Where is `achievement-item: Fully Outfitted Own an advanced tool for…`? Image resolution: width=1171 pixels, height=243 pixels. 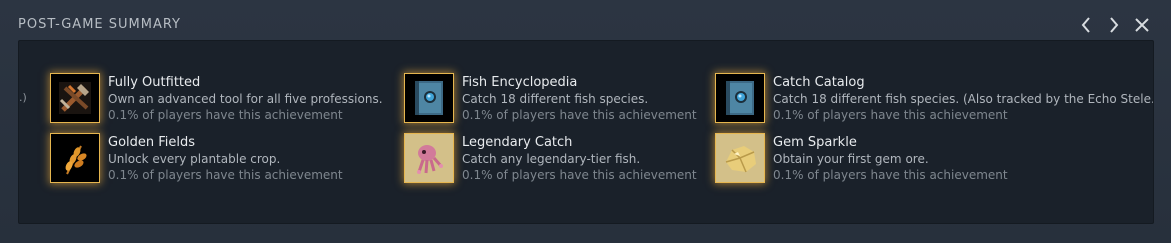 achievement-item: Fully Outfitted Own an advanced tool for… is located at coordinates (216, 98).